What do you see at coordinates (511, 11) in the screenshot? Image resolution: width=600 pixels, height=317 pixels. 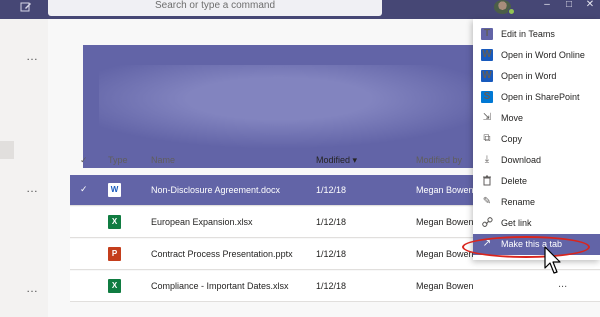 I see `presence-status-icon` at bounding box center [511, 11].